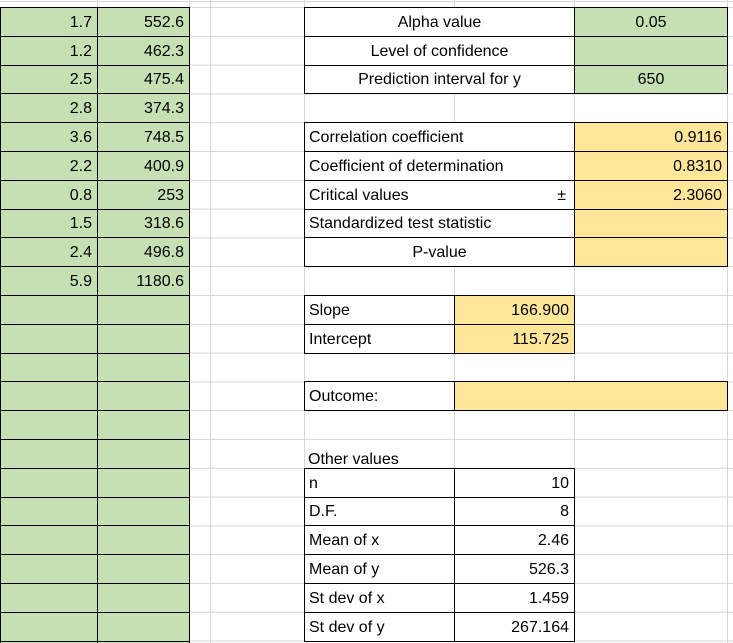 The width and height of the screenshot is (733, 643). Describe the element at coordinates (49, 109) in the screenshot. I see `data-cell: 2.8` at that location.